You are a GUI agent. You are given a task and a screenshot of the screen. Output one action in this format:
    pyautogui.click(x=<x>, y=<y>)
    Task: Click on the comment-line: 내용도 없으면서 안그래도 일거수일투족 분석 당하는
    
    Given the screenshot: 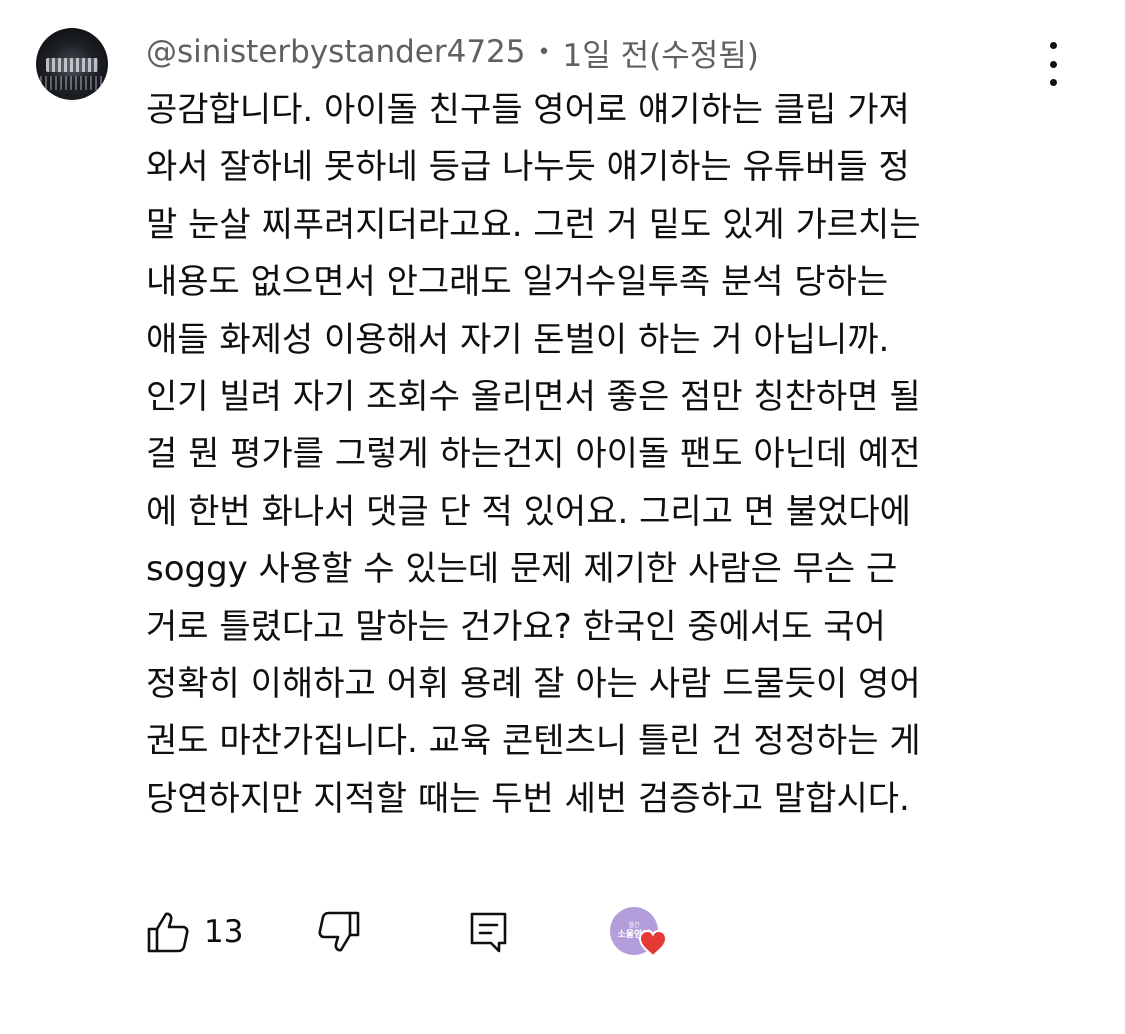 What is the action you would take?
    pyautogui.click(x=517, y=282)
    